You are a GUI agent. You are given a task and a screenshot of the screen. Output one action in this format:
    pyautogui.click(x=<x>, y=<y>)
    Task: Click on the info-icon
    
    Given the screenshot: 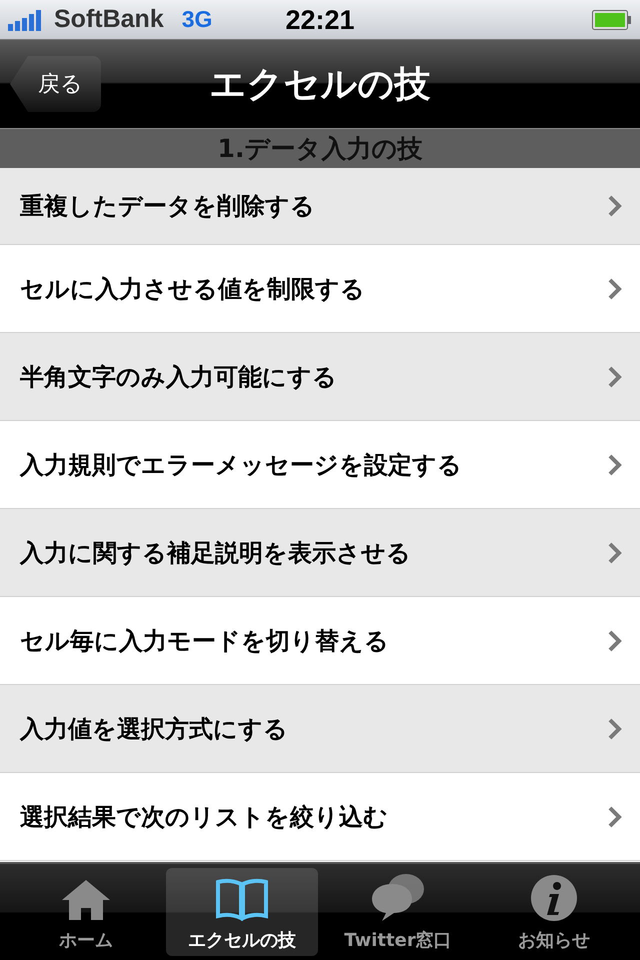 What is the action you would take?
    pyautogui.click(x=554, y=898)
    